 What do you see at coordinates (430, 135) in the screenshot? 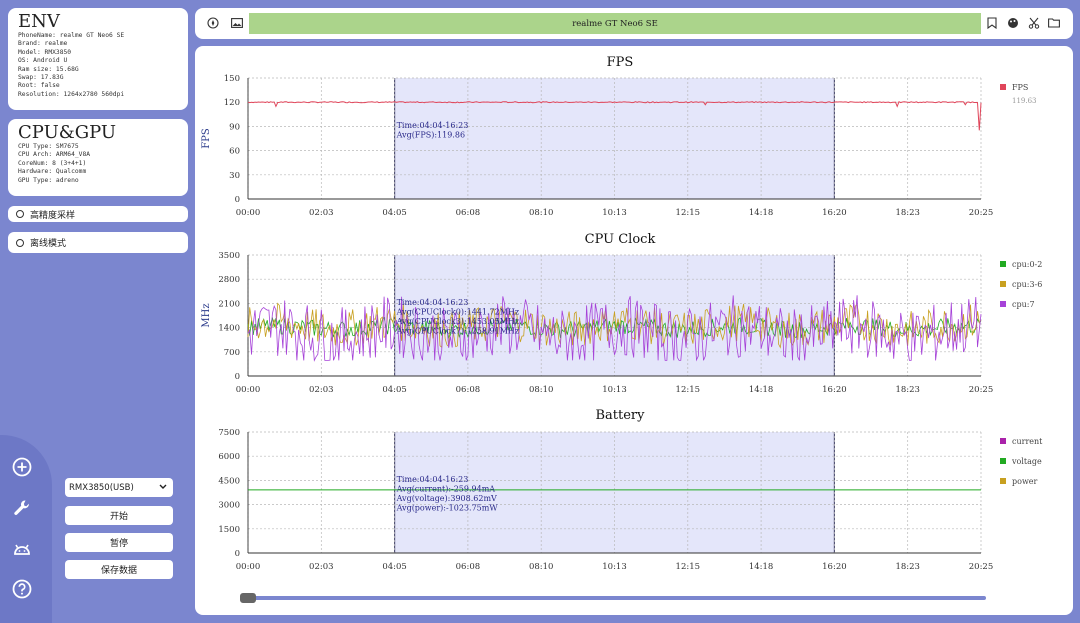
I see `avg-annotation: Avg(FPS):119.86` at bounding box center [430, 135].